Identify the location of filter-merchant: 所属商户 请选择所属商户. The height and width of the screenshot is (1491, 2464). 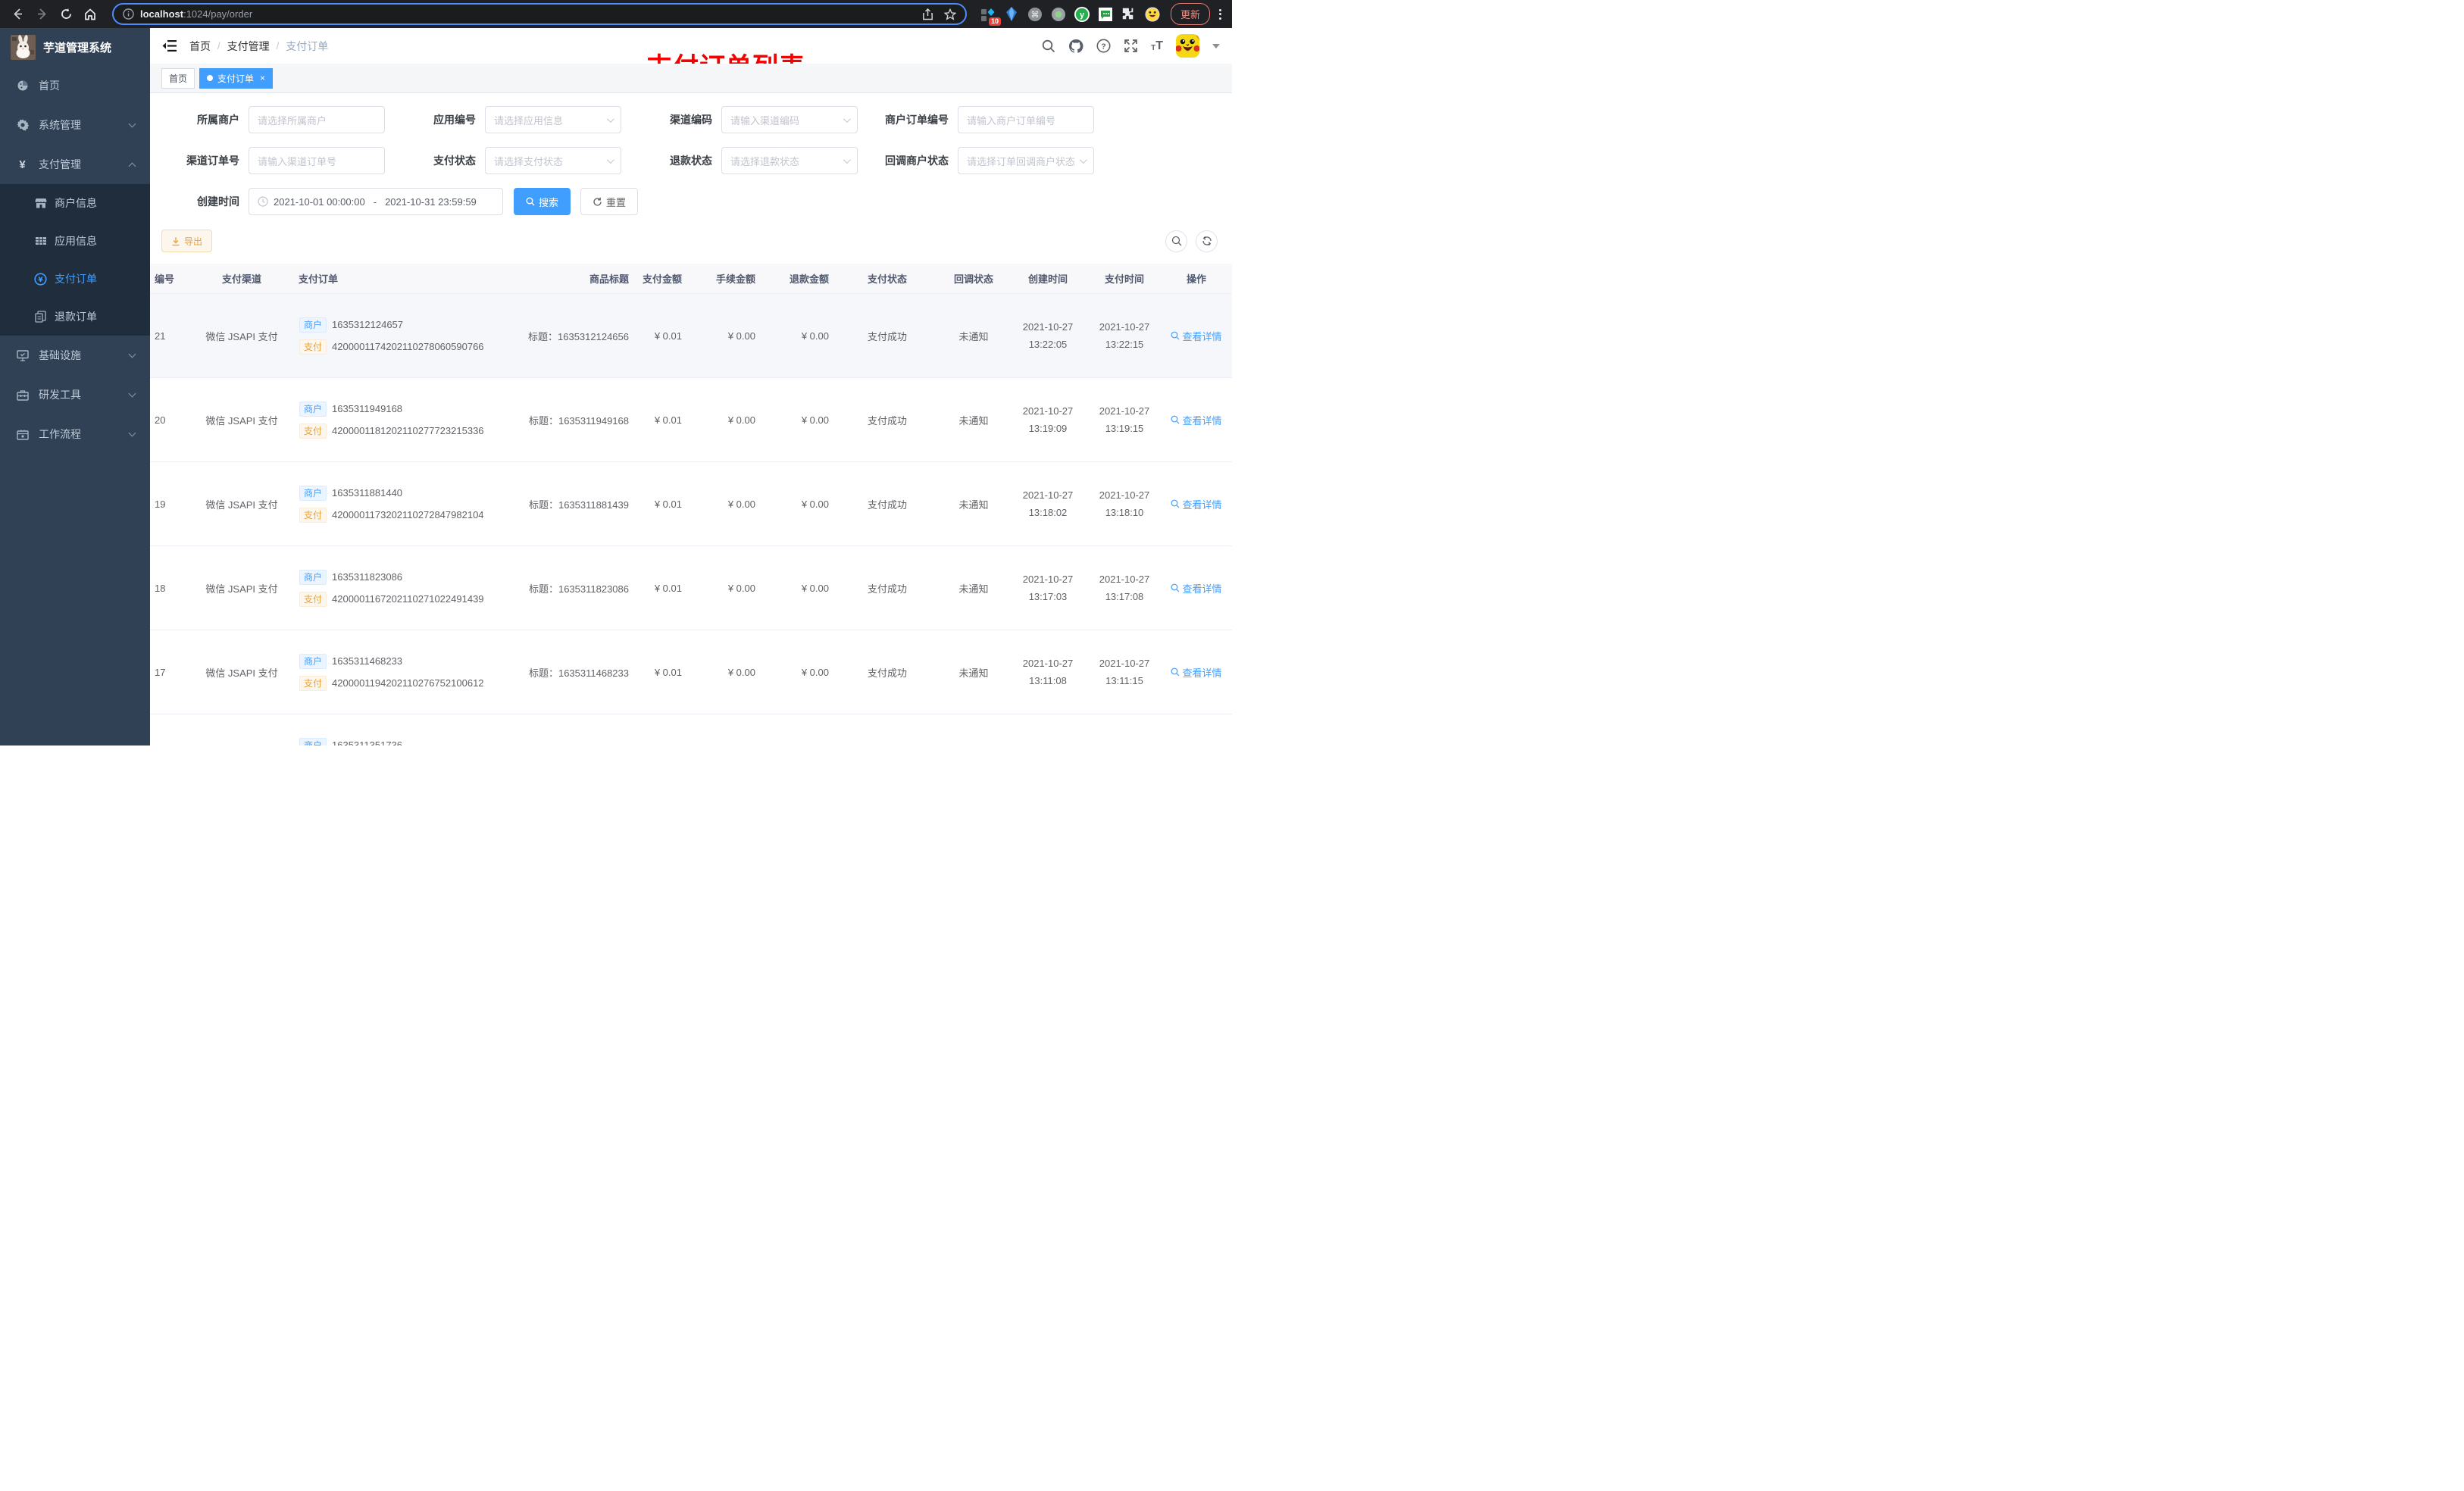
(267, 119).